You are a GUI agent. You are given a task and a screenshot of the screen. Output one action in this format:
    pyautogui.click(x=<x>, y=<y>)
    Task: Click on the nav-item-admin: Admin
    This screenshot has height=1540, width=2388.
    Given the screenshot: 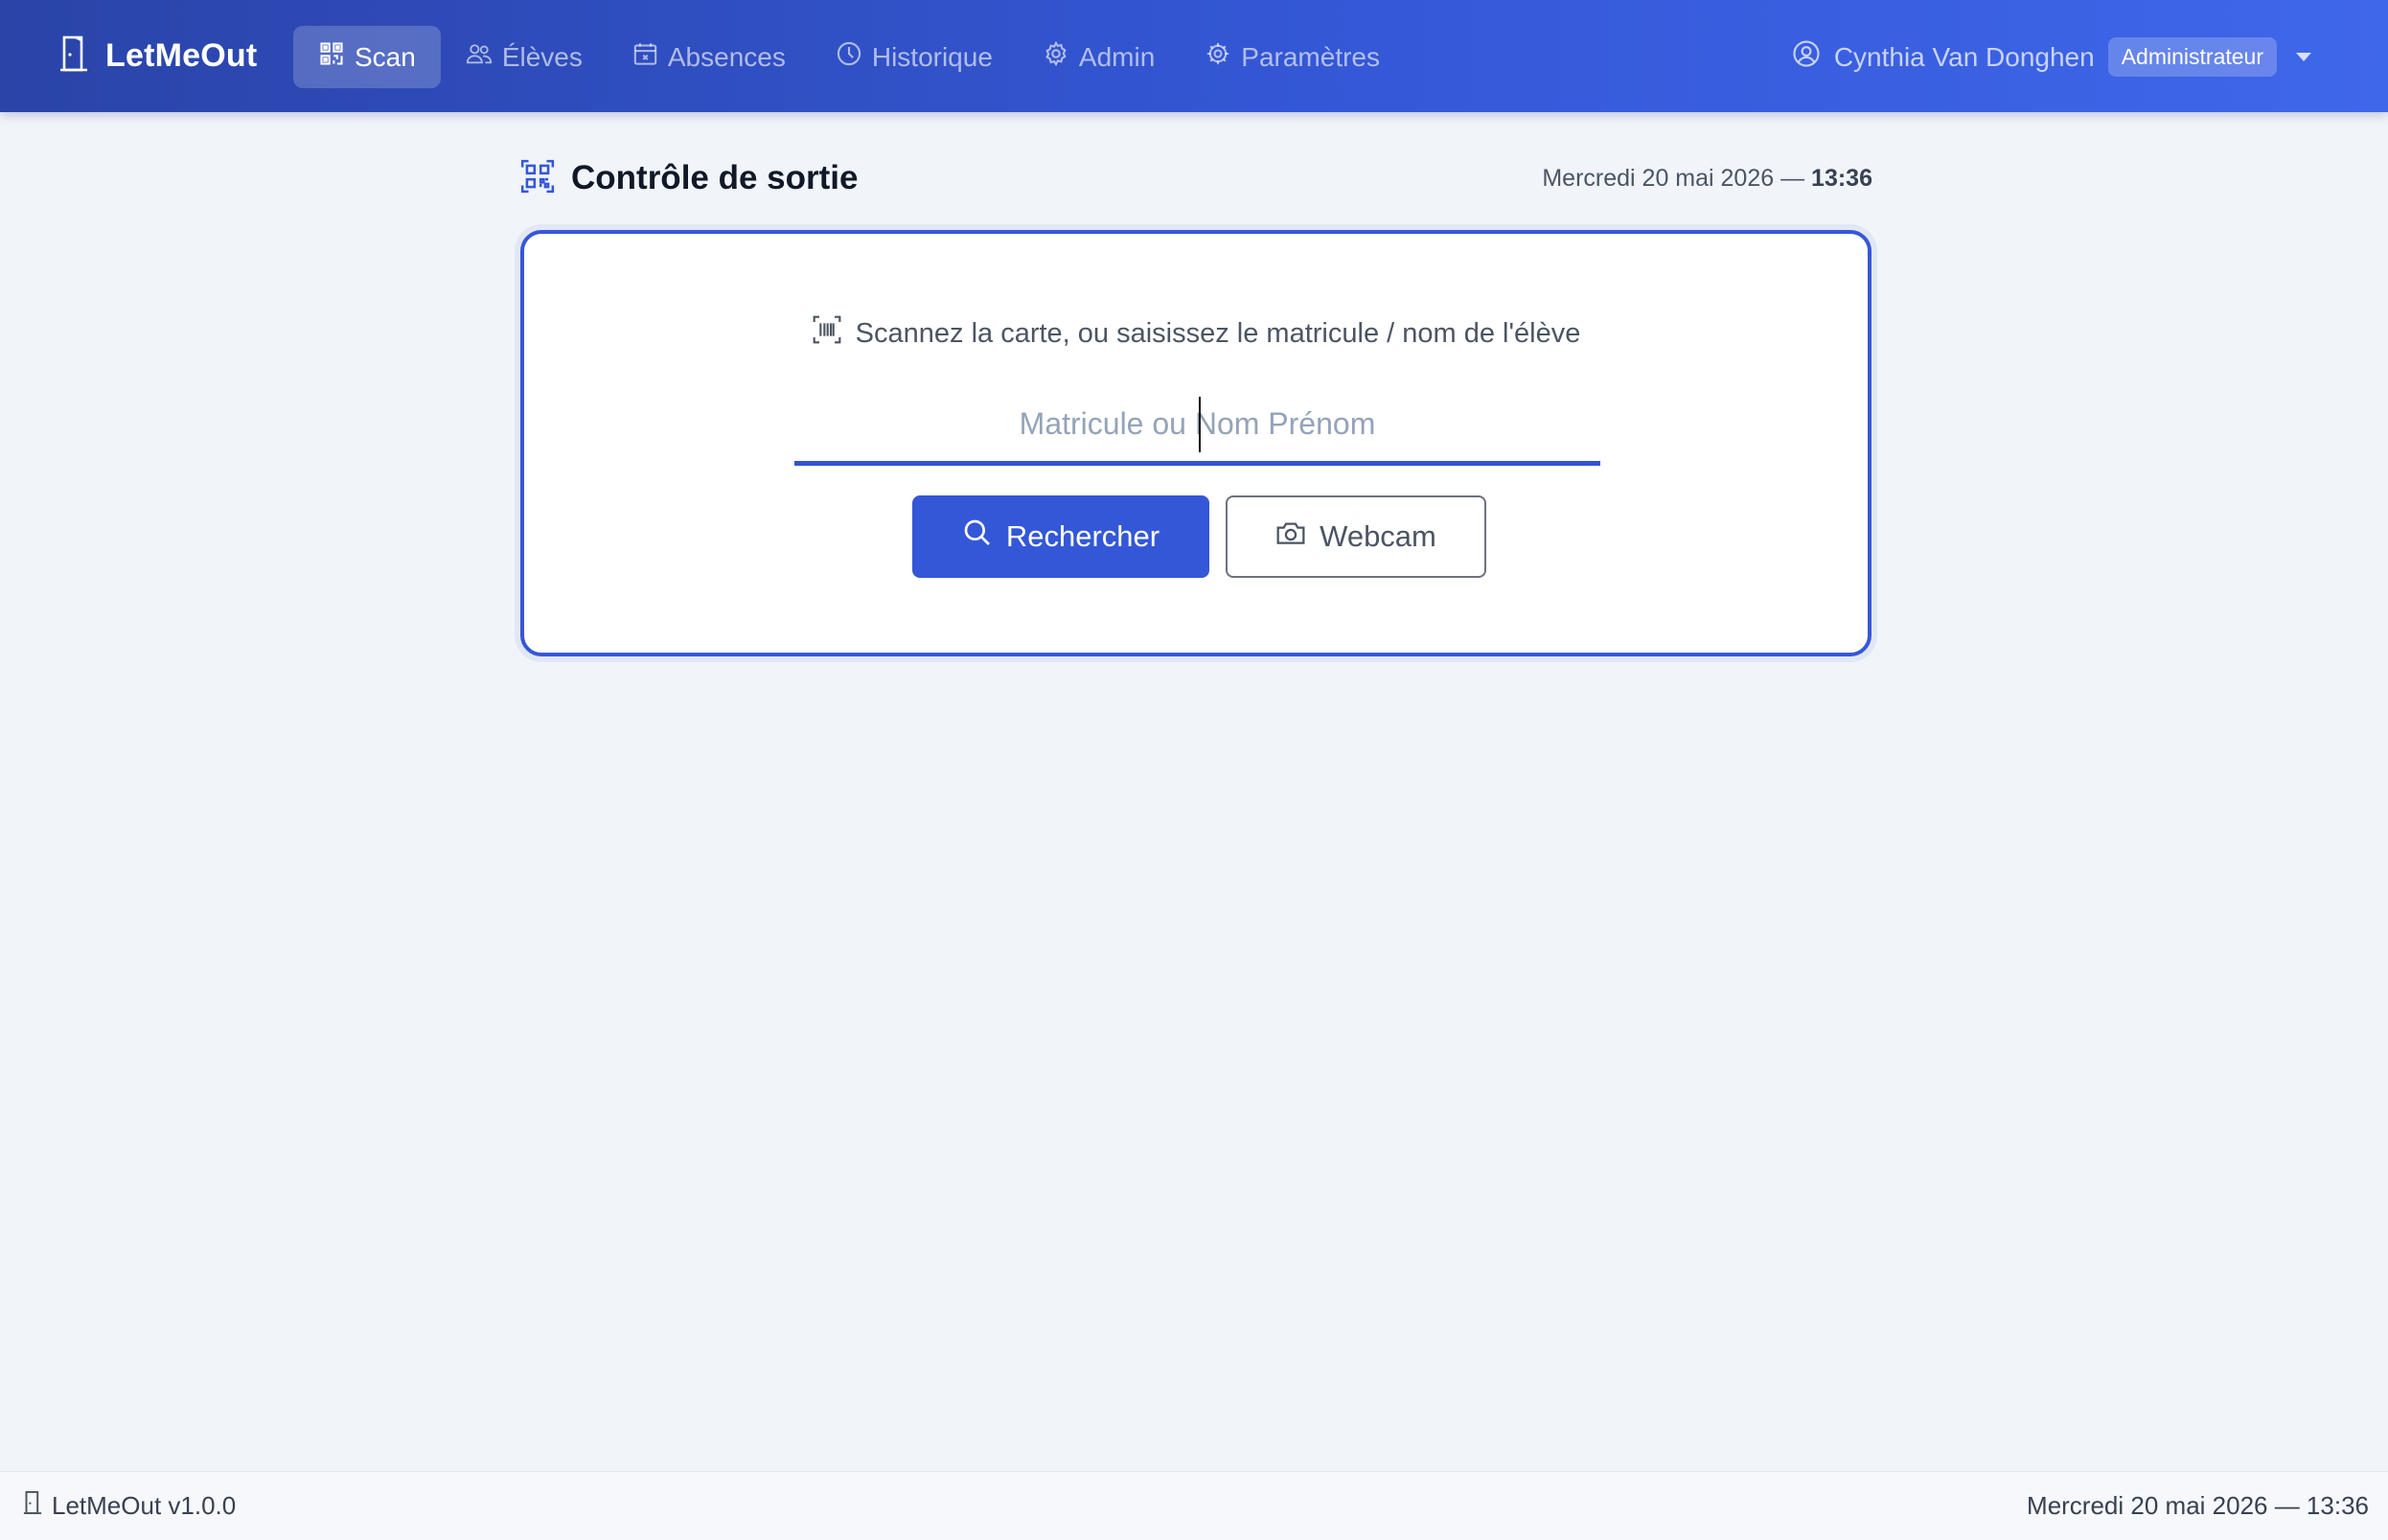 What is the action you would take?
    pyautogui.click(x=1099, y=57)
    